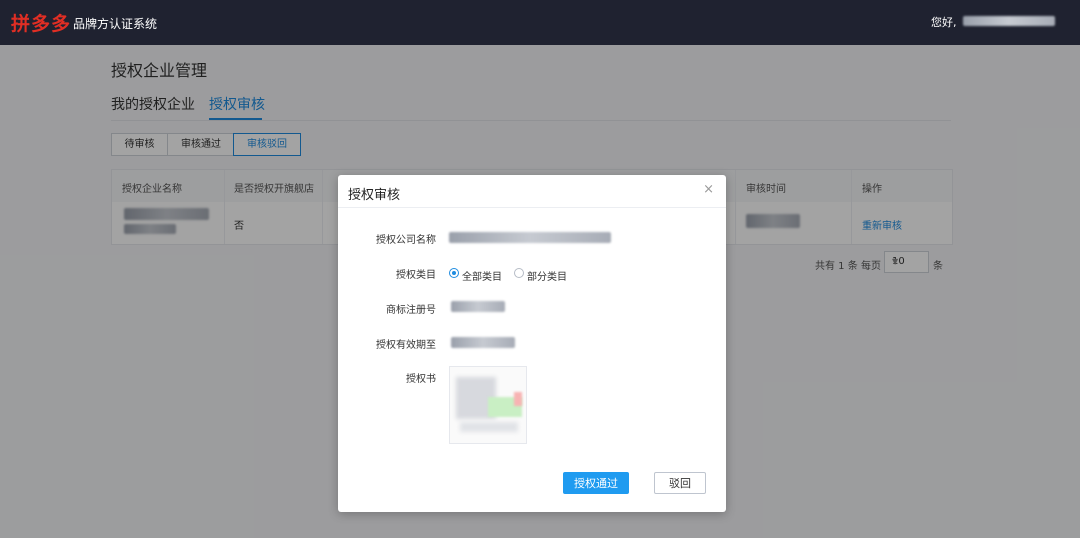  Describe the element at coordinates (482, 275) in the screenshot. I see `radio-all-categories-label: 全部类目` at that location.